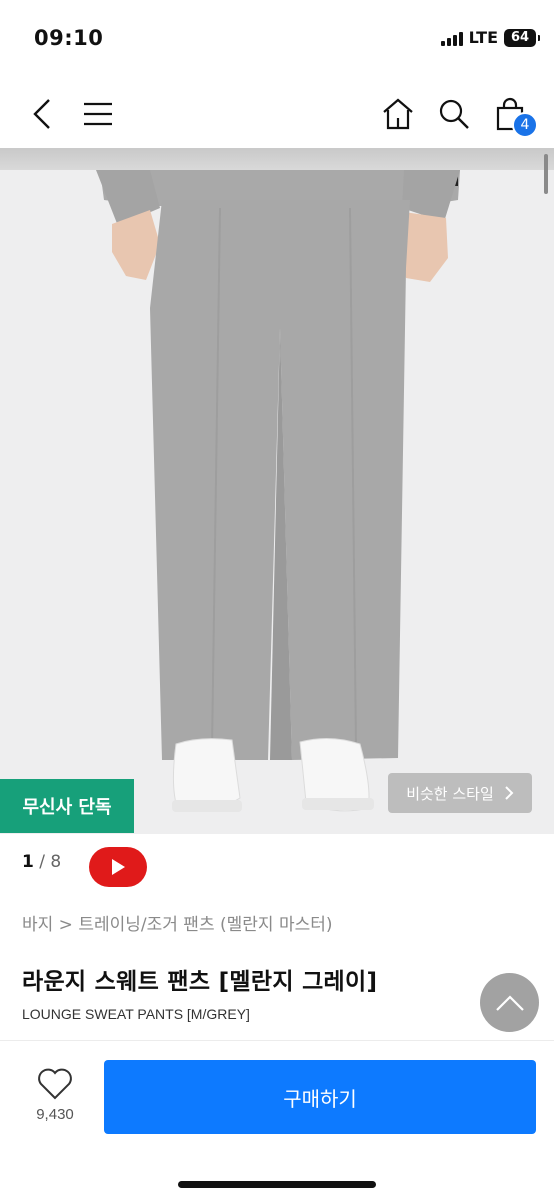  I want to click on heart-icon, so click(55, 1084).